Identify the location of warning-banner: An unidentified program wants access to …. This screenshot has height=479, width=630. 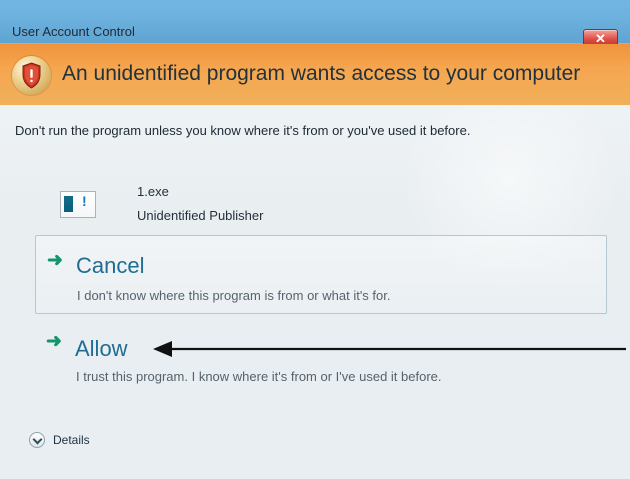
(315, 74).